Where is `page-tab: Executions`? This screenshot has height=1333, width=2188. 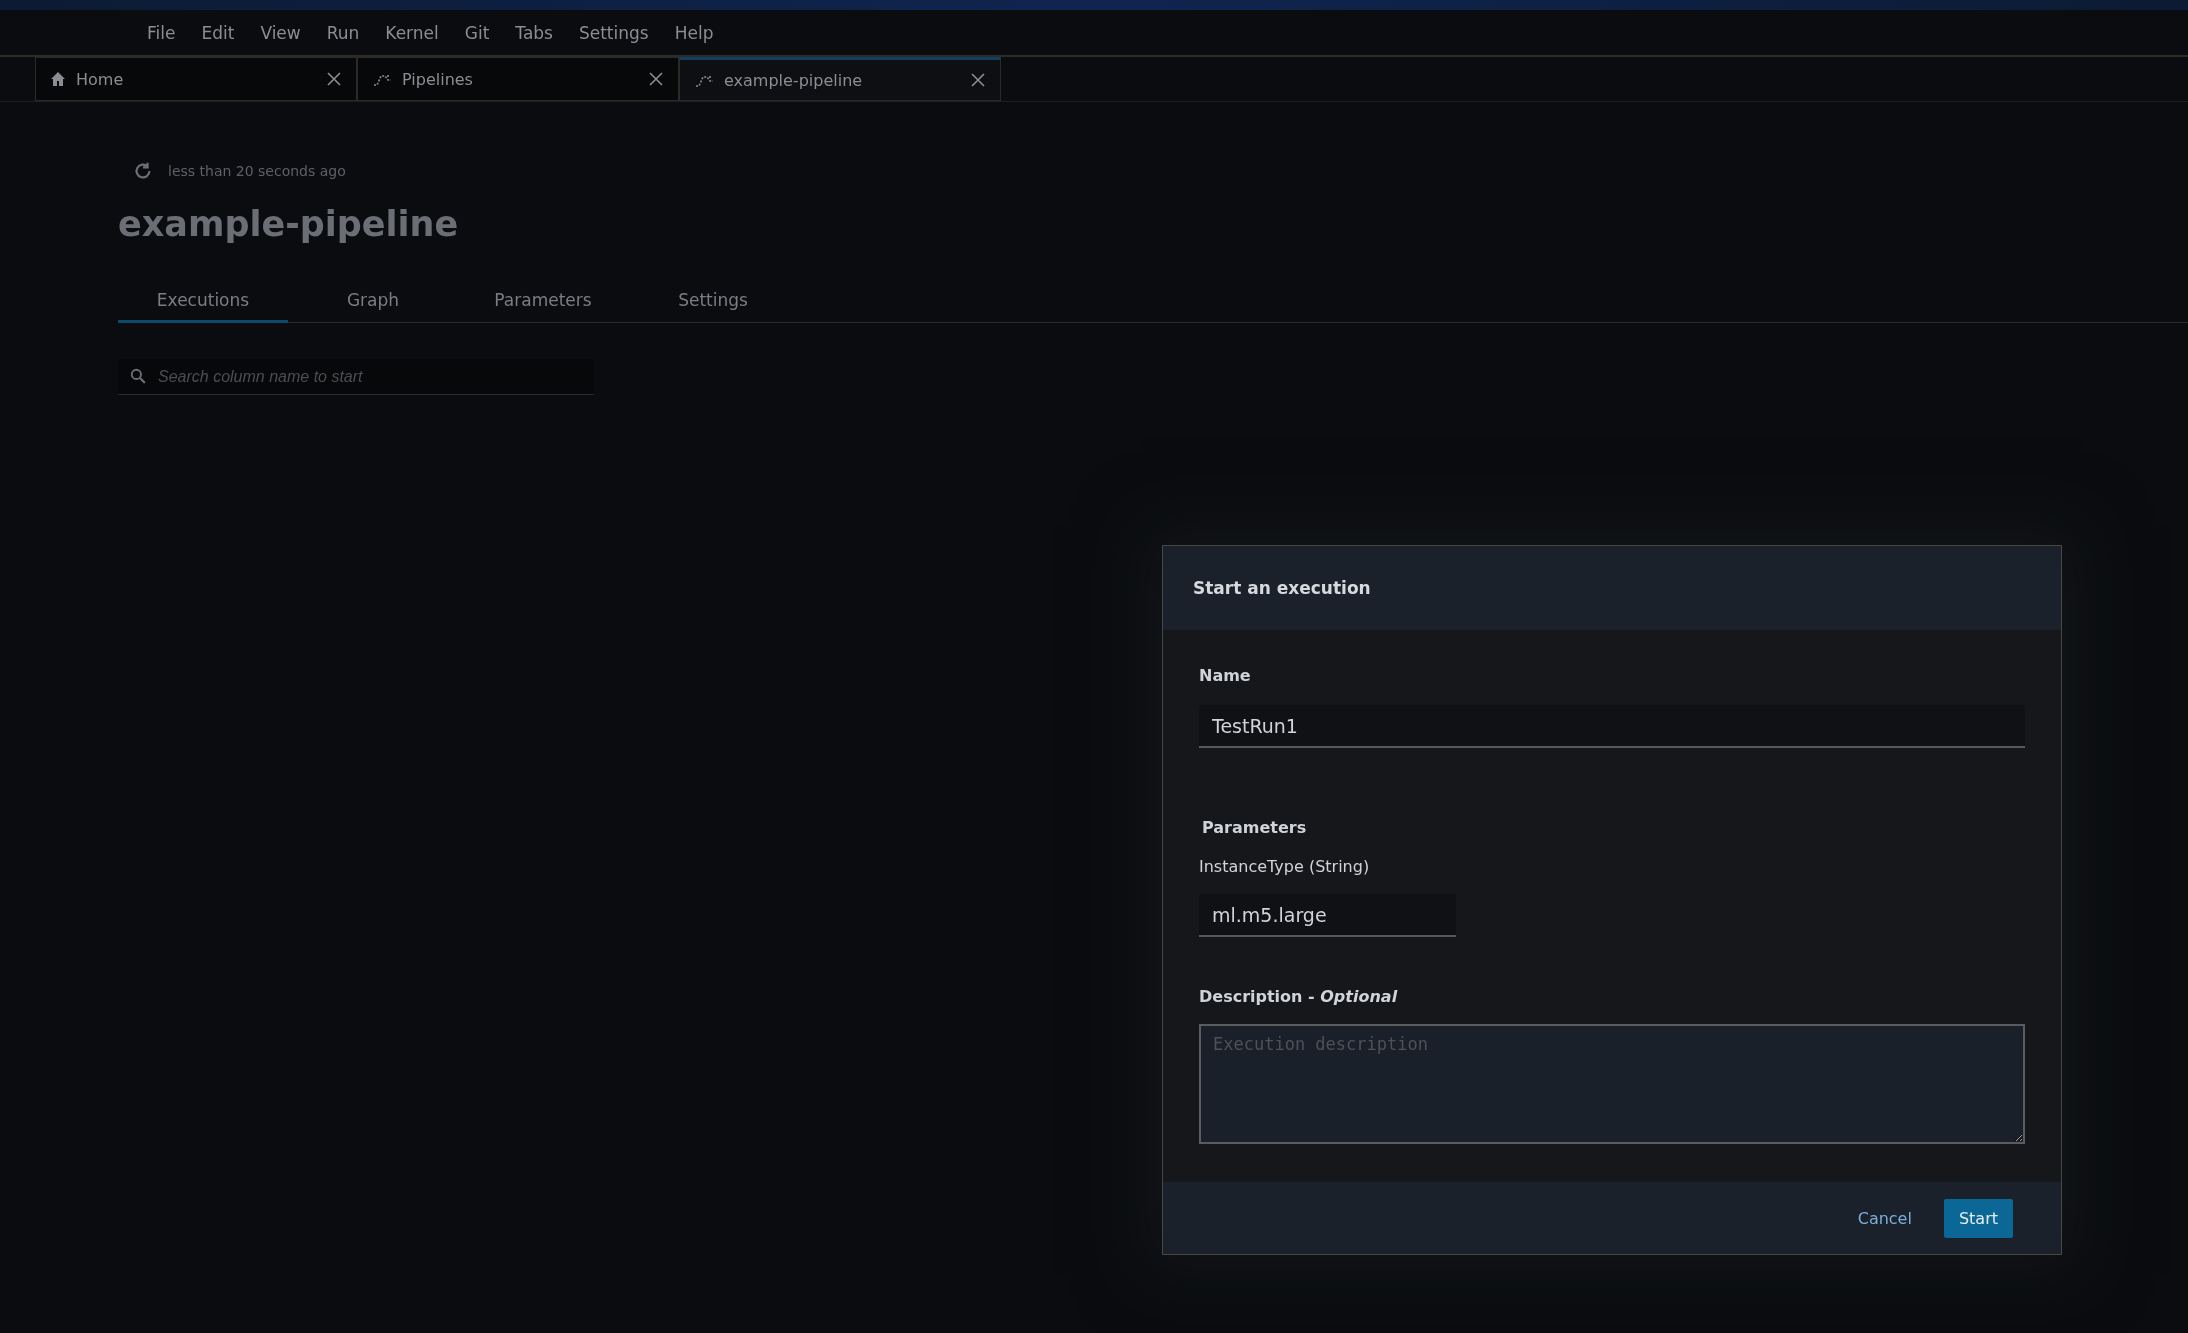
page-tab: Executions is located at coordinates (203, 301).